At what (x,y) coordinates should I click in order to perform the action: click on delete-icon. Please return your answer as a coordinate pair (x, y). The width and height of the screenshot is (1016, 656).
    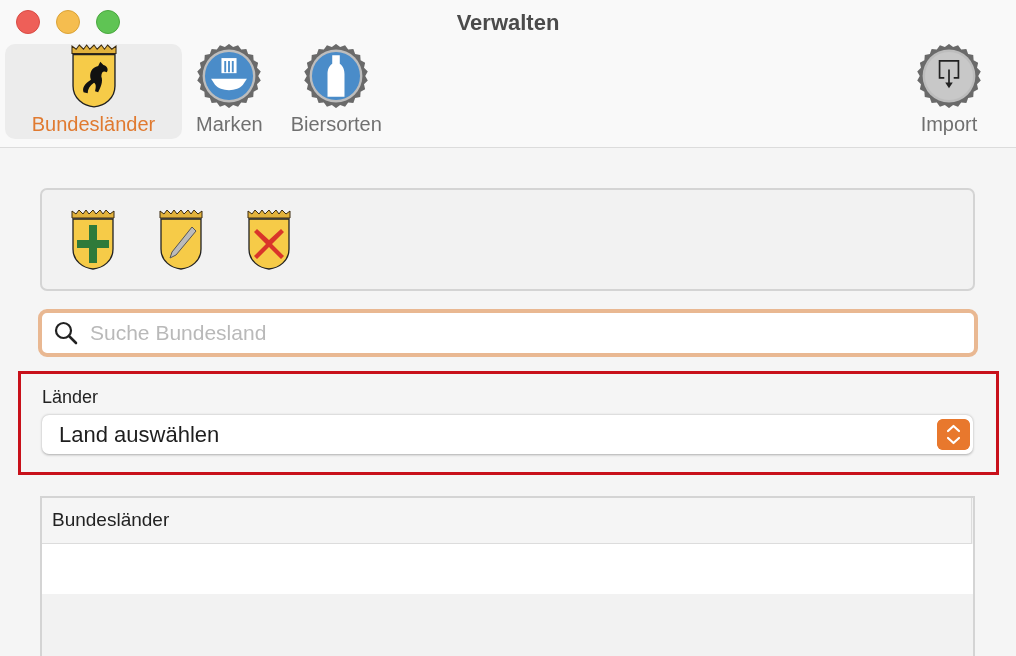
    Looking at the image, I should click on (269, 239).